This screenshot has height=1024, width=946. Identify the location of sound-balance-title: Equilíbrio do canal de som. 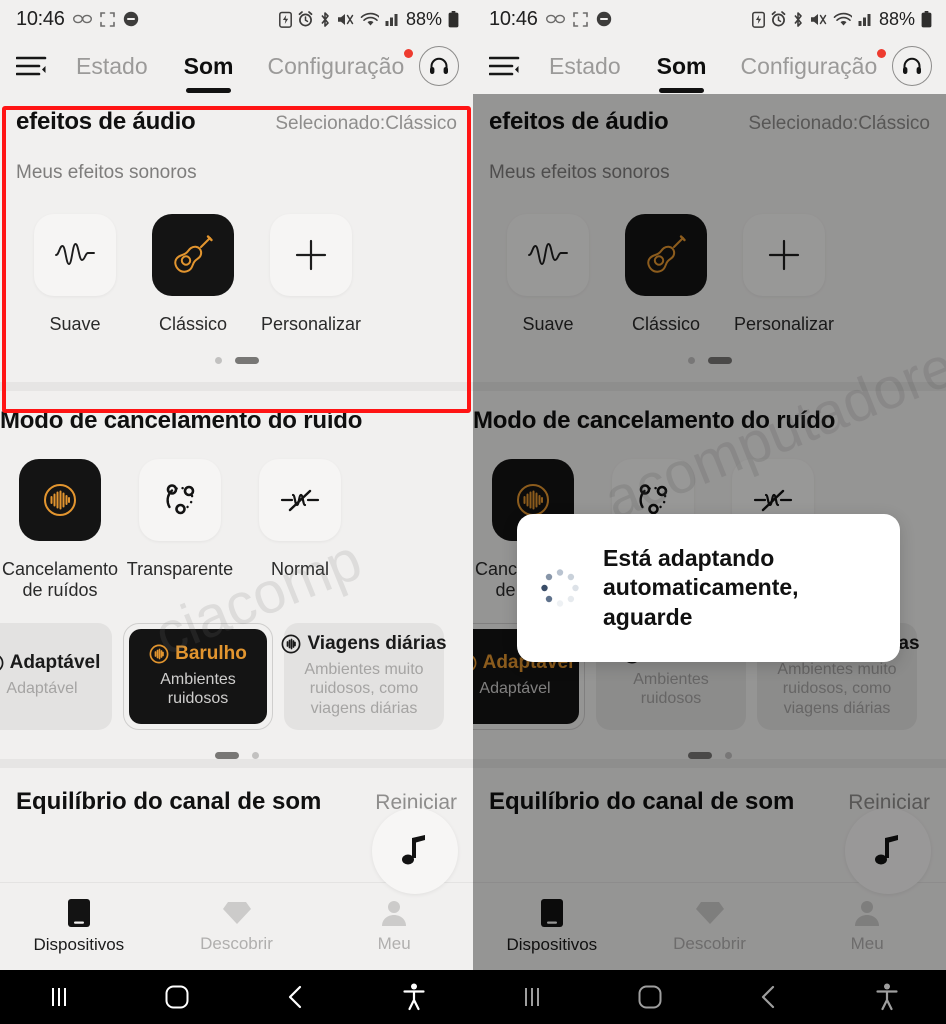
(169, 802).